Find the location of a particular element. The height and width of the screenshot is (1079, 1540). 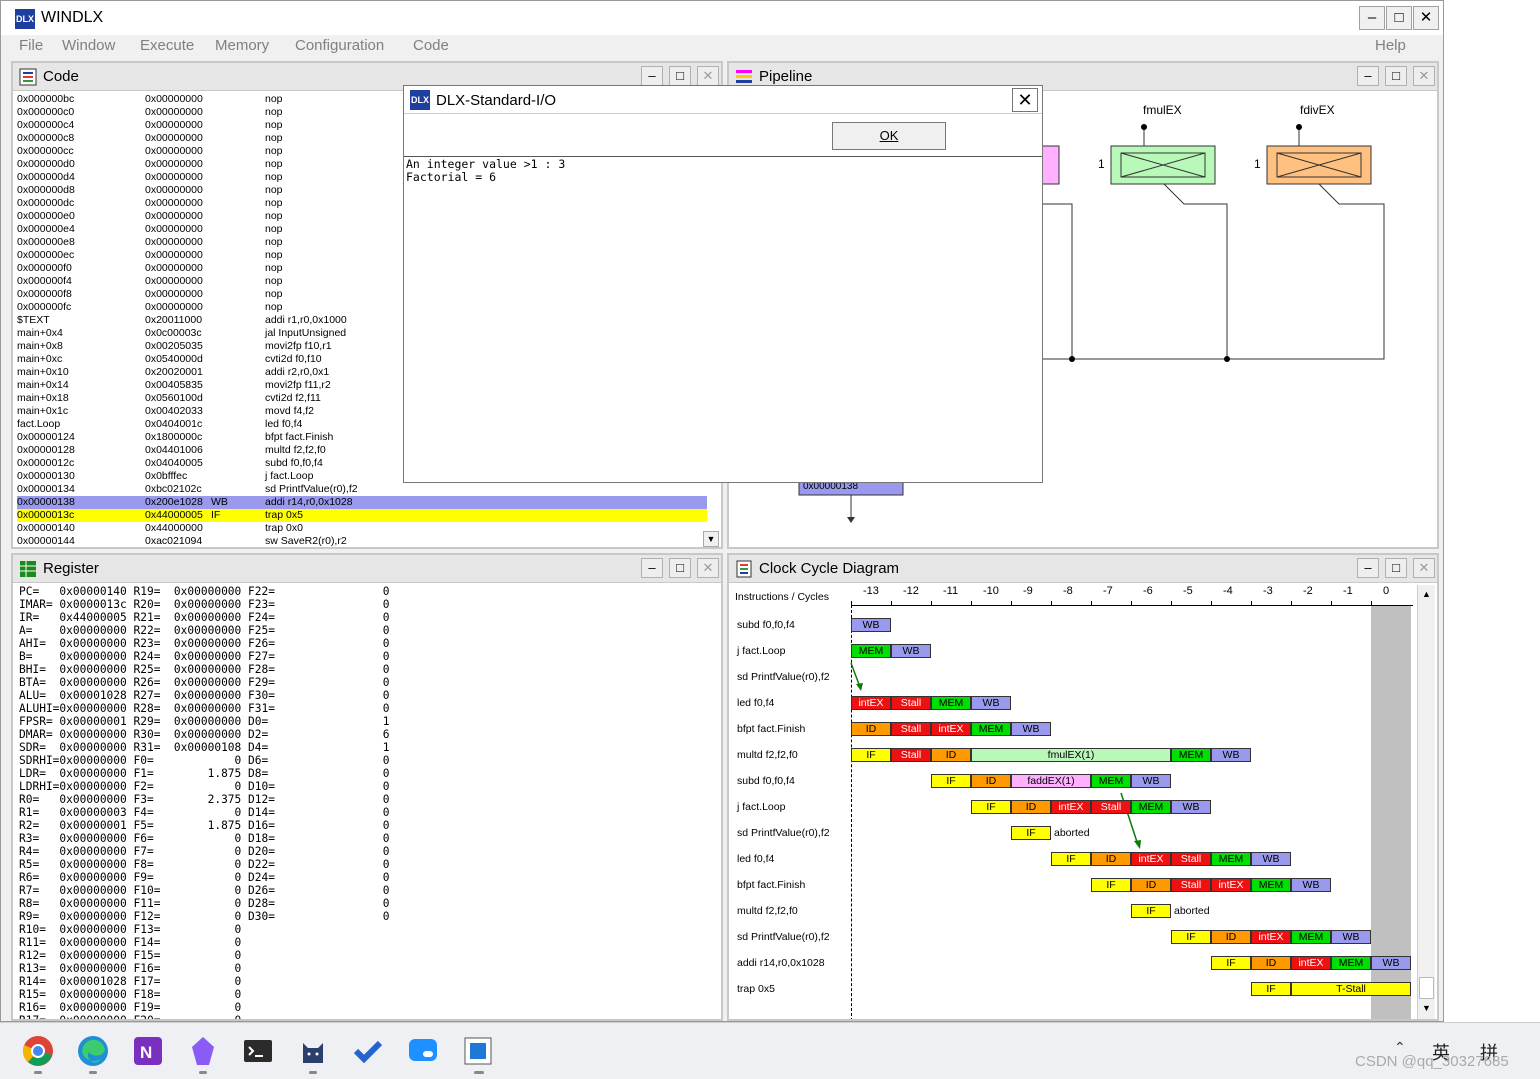

code-row: 0x00000144 0xac021094 sw SaveR2(r0),r2 is located at coordinates (362, 541).